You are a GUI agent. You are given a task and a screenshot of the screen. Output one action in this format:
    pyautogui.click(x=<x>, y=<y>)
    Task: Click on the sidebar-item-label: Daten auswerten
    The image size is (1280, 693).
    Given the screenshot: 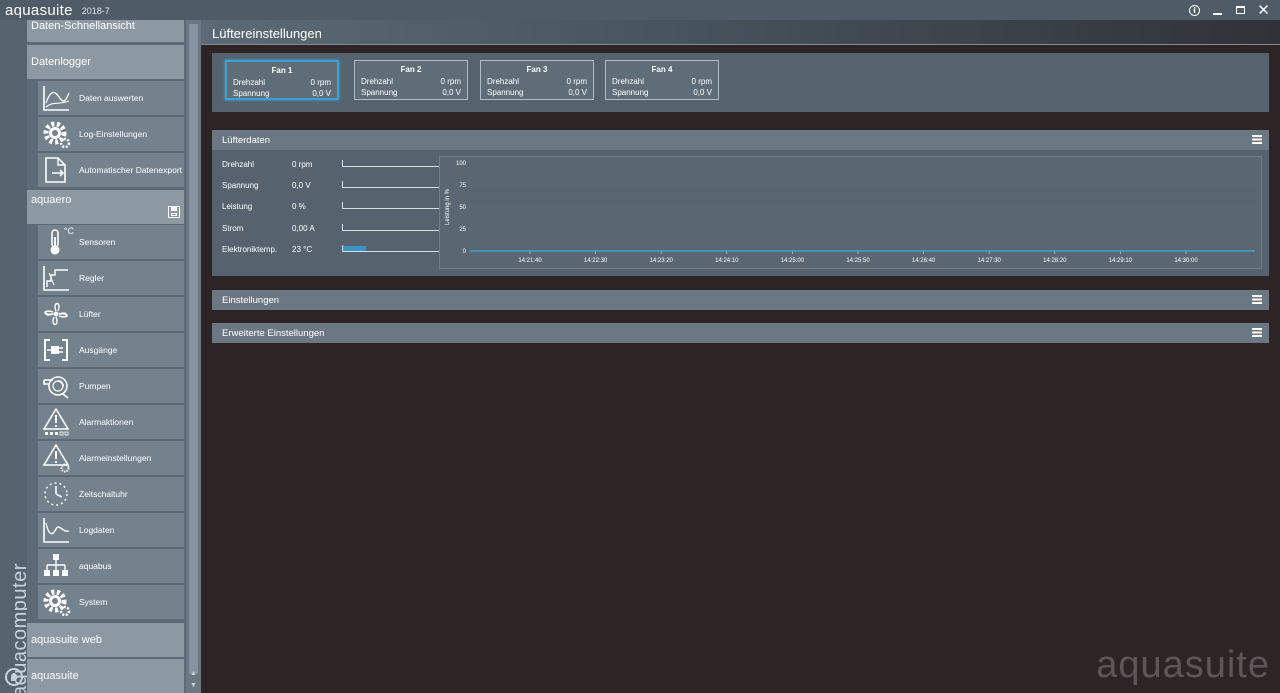 What is the action you would take?
    pyautogui.click(x=111, y=98)
    